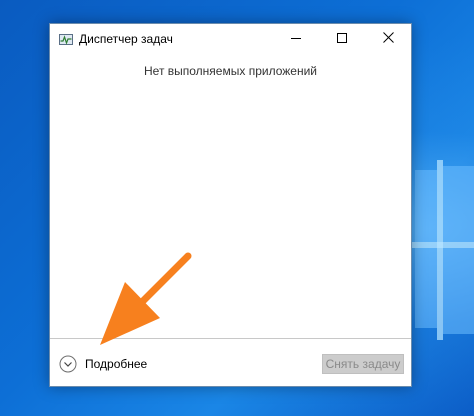 This screenshot has width=474, height=416. What do you see at coordinates (126, 39) in the screenshot?
I see `window-title: Диспетчер задач` at bounding box center [126, 39].